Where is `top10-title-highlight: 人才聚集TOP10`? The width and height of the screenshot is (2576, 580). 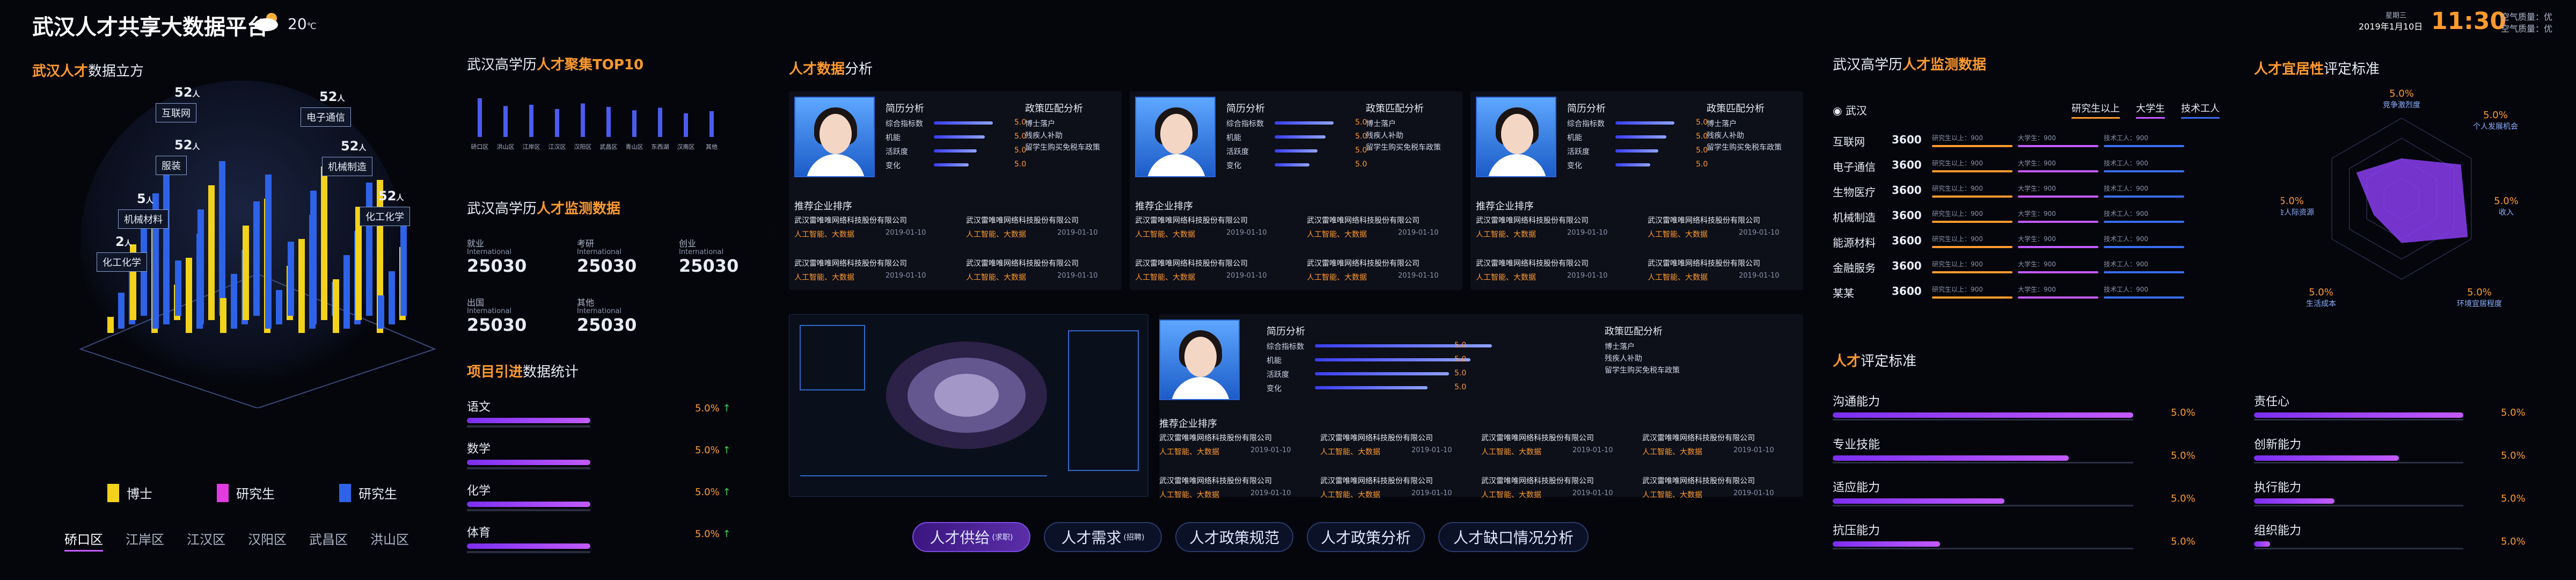 top10-title-highlight: 人才聚集TOP10 is located at coordinates (590, 65).